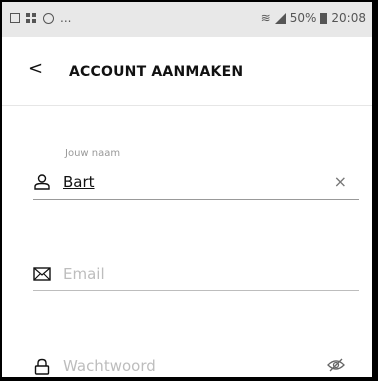 The height and width of the screenshot is (381, 378). What do you see at coordinates (42, 182) in the screenshot?
I see `person-icon` at bounding box center [42, 182].